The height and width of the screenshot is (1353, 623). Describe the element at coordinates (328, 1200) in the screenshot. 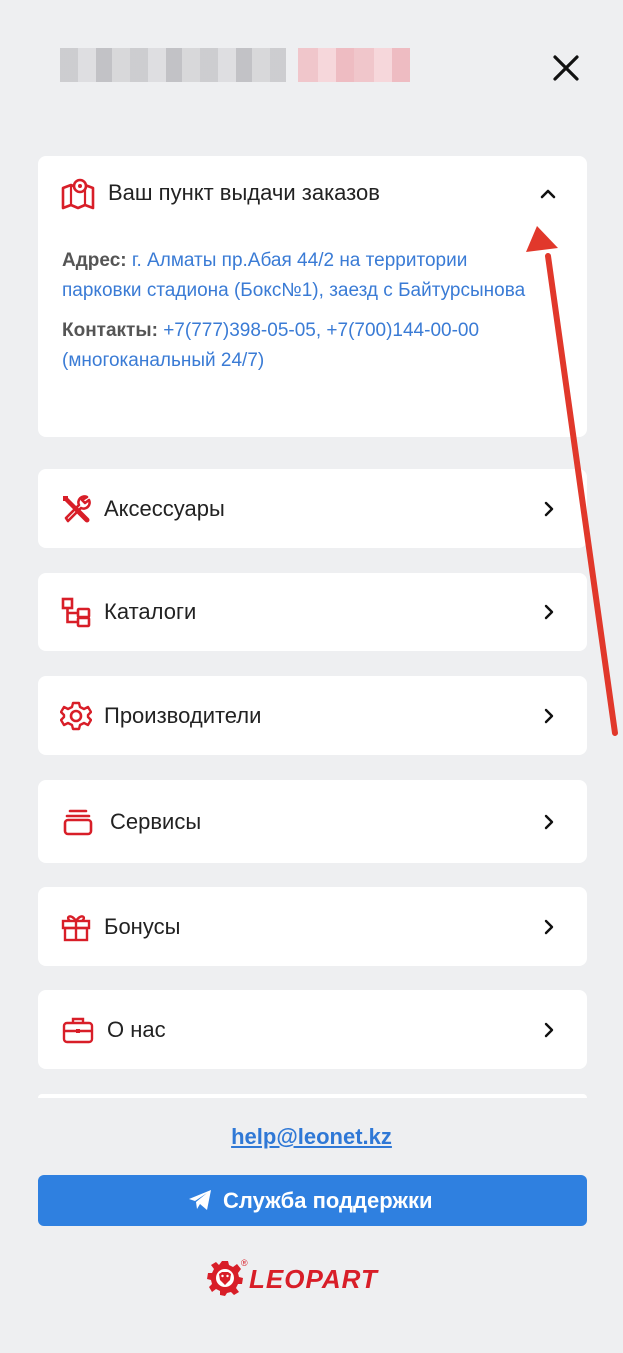

I see `support-button-label: Служба поддержки` at that location.